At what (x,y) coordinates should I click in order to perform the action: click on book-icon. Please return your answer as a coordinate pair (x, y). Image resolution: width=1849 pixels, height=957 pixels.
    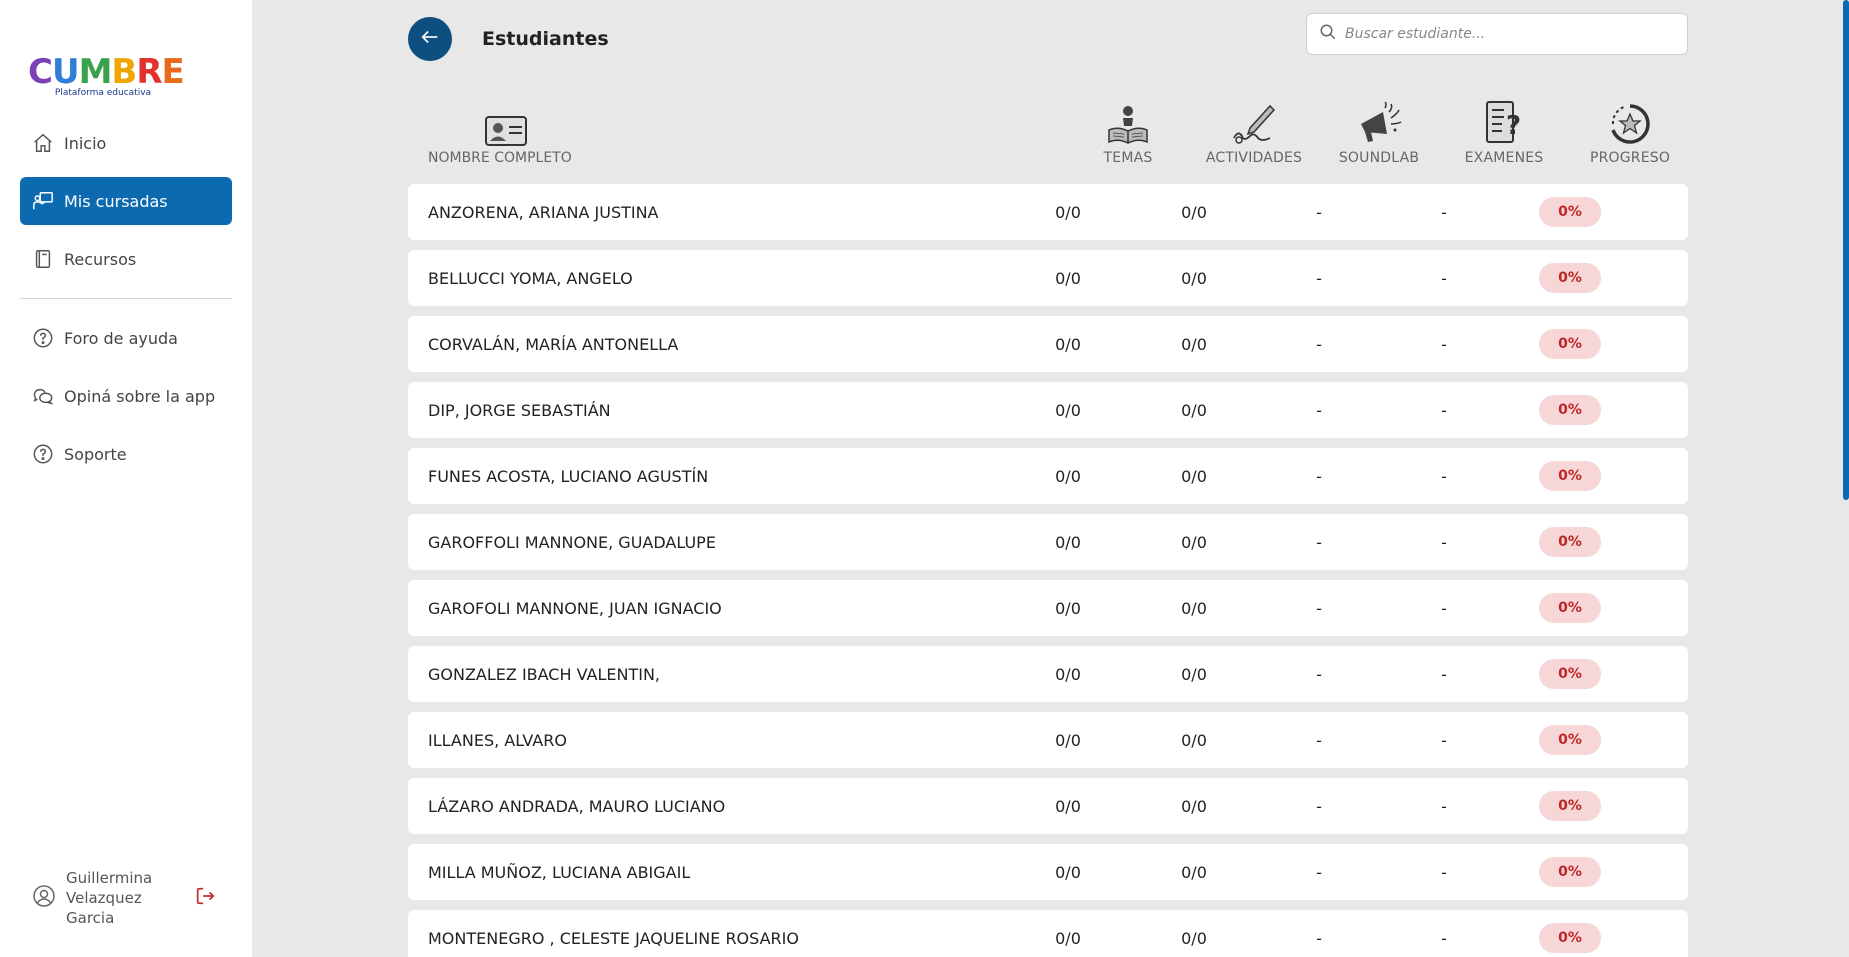
    Looking at the image, I should click on (43, 259).